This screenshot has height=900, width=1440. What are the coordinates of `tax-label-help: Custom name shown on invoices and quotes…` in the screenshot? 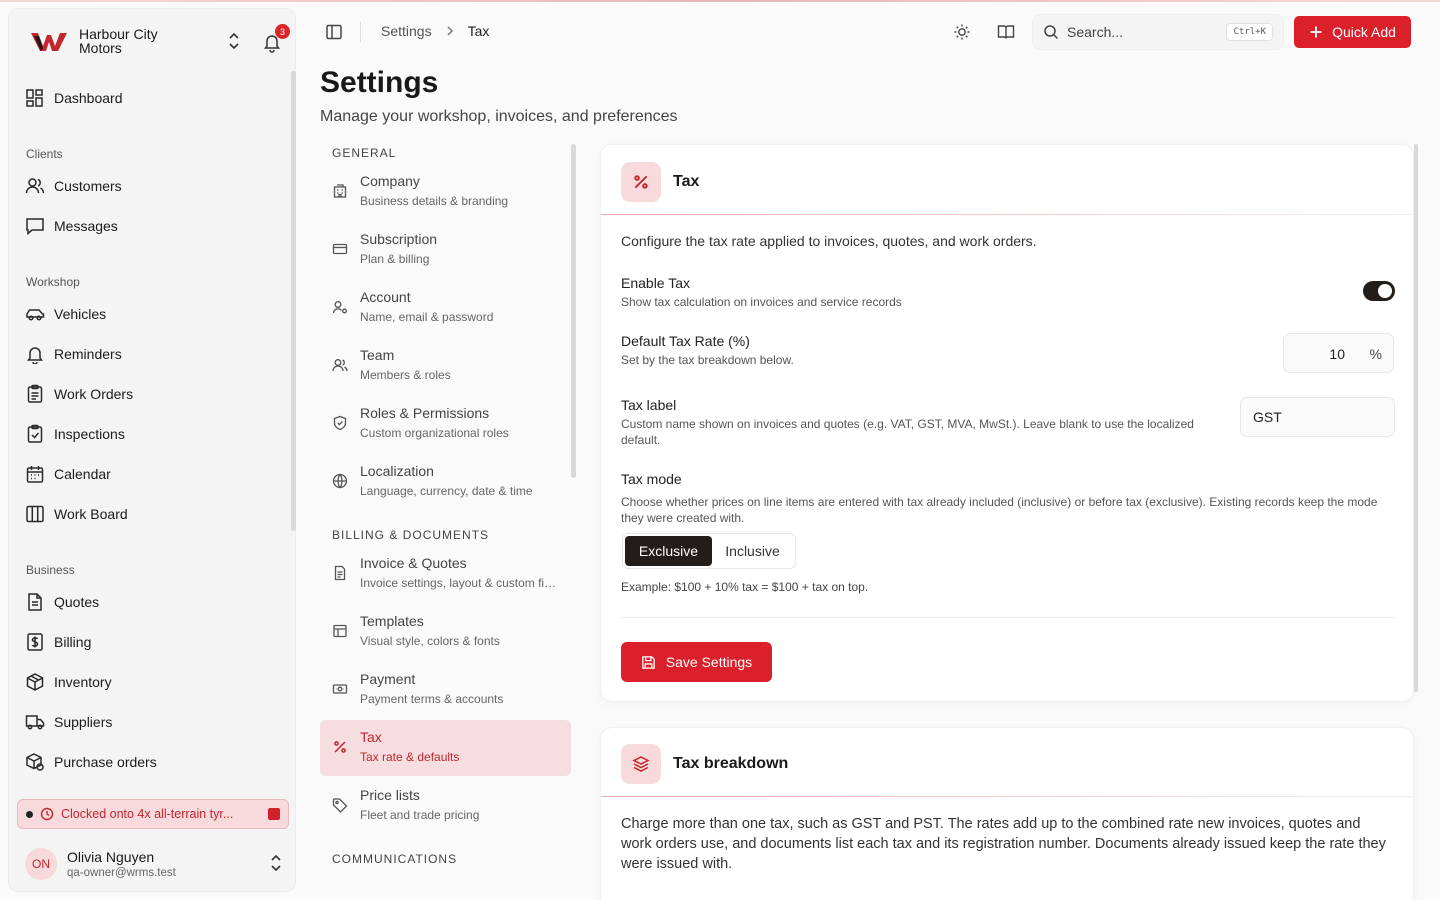 It's located at (907, 432).